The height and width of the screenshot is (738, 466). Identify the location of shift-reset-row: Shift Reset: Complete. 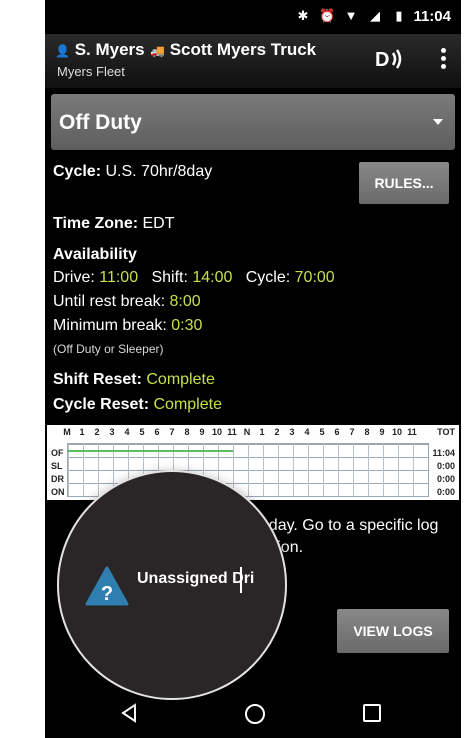
(134, 380).